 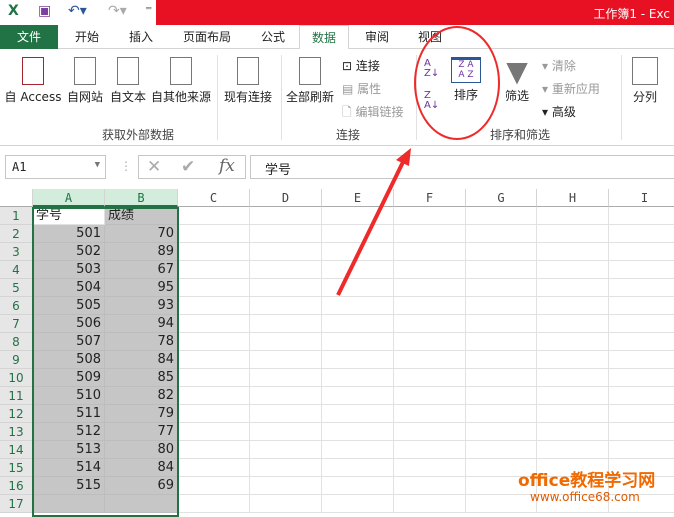 I want to click on annotation-overlay, so click(x=418, y=161).